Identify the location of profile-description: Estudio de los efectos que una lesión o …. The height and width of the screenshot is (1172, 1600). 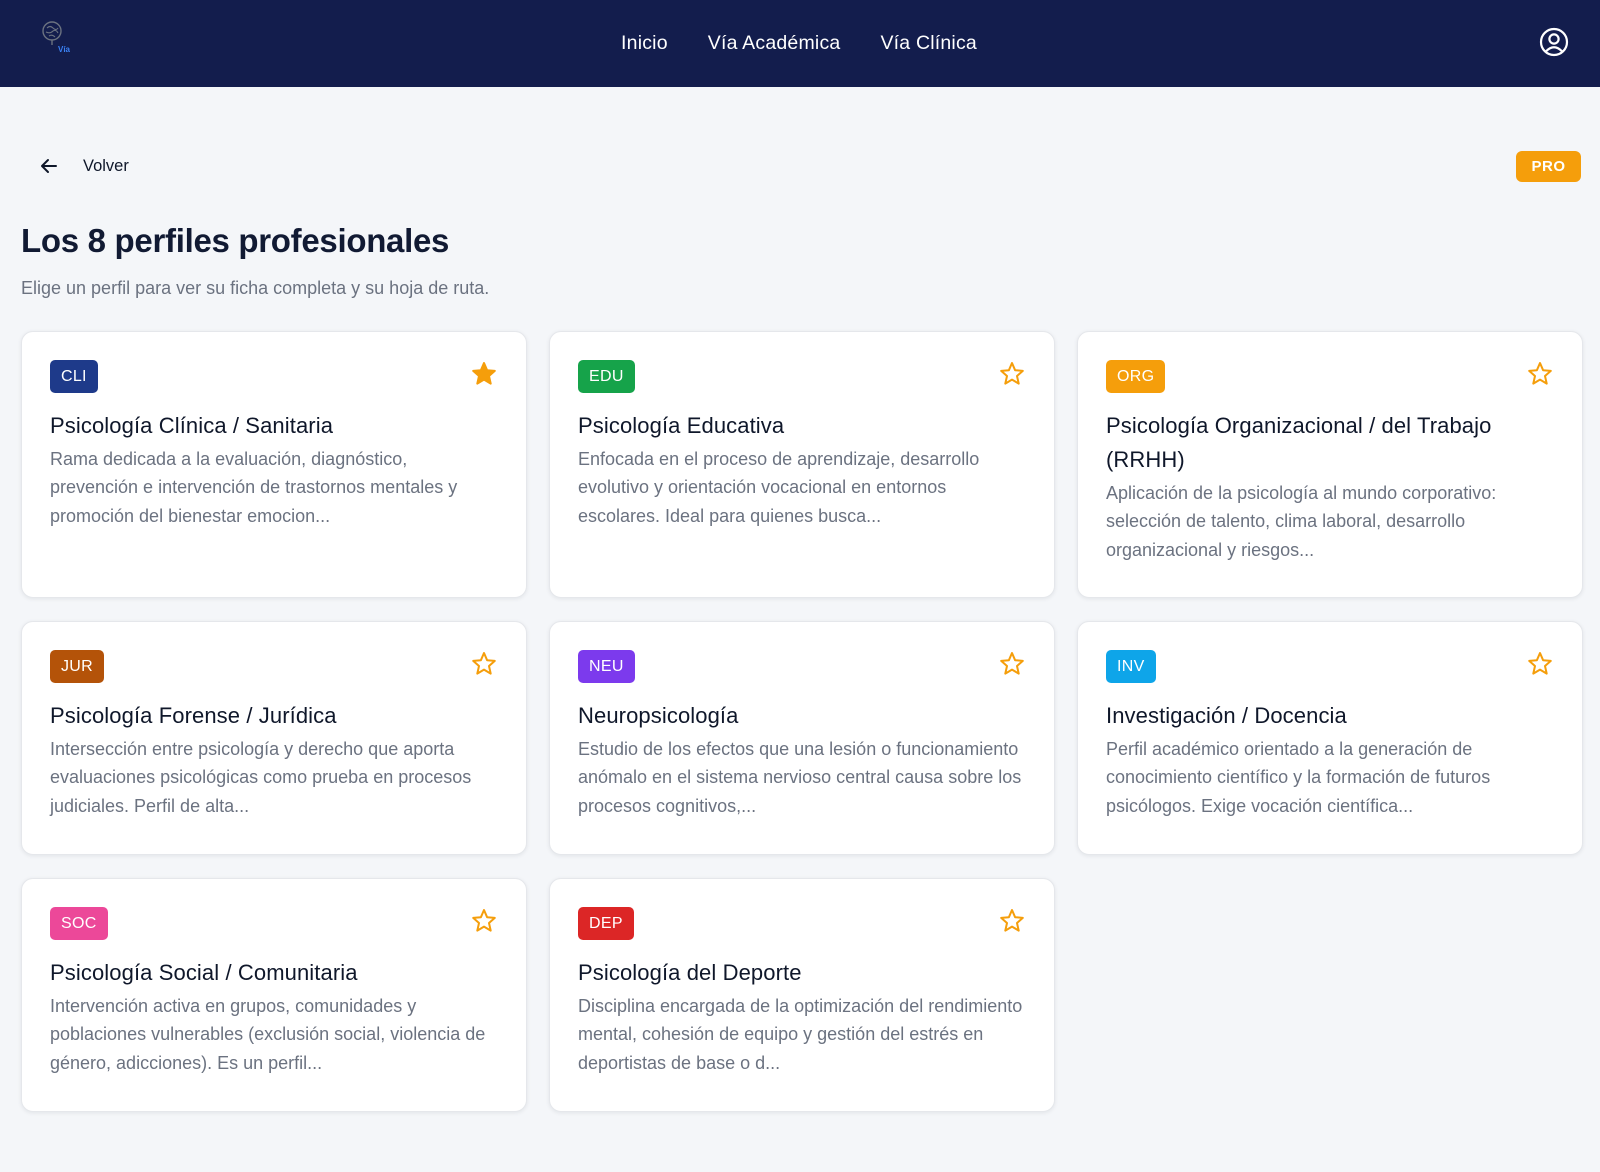
(800, 777).